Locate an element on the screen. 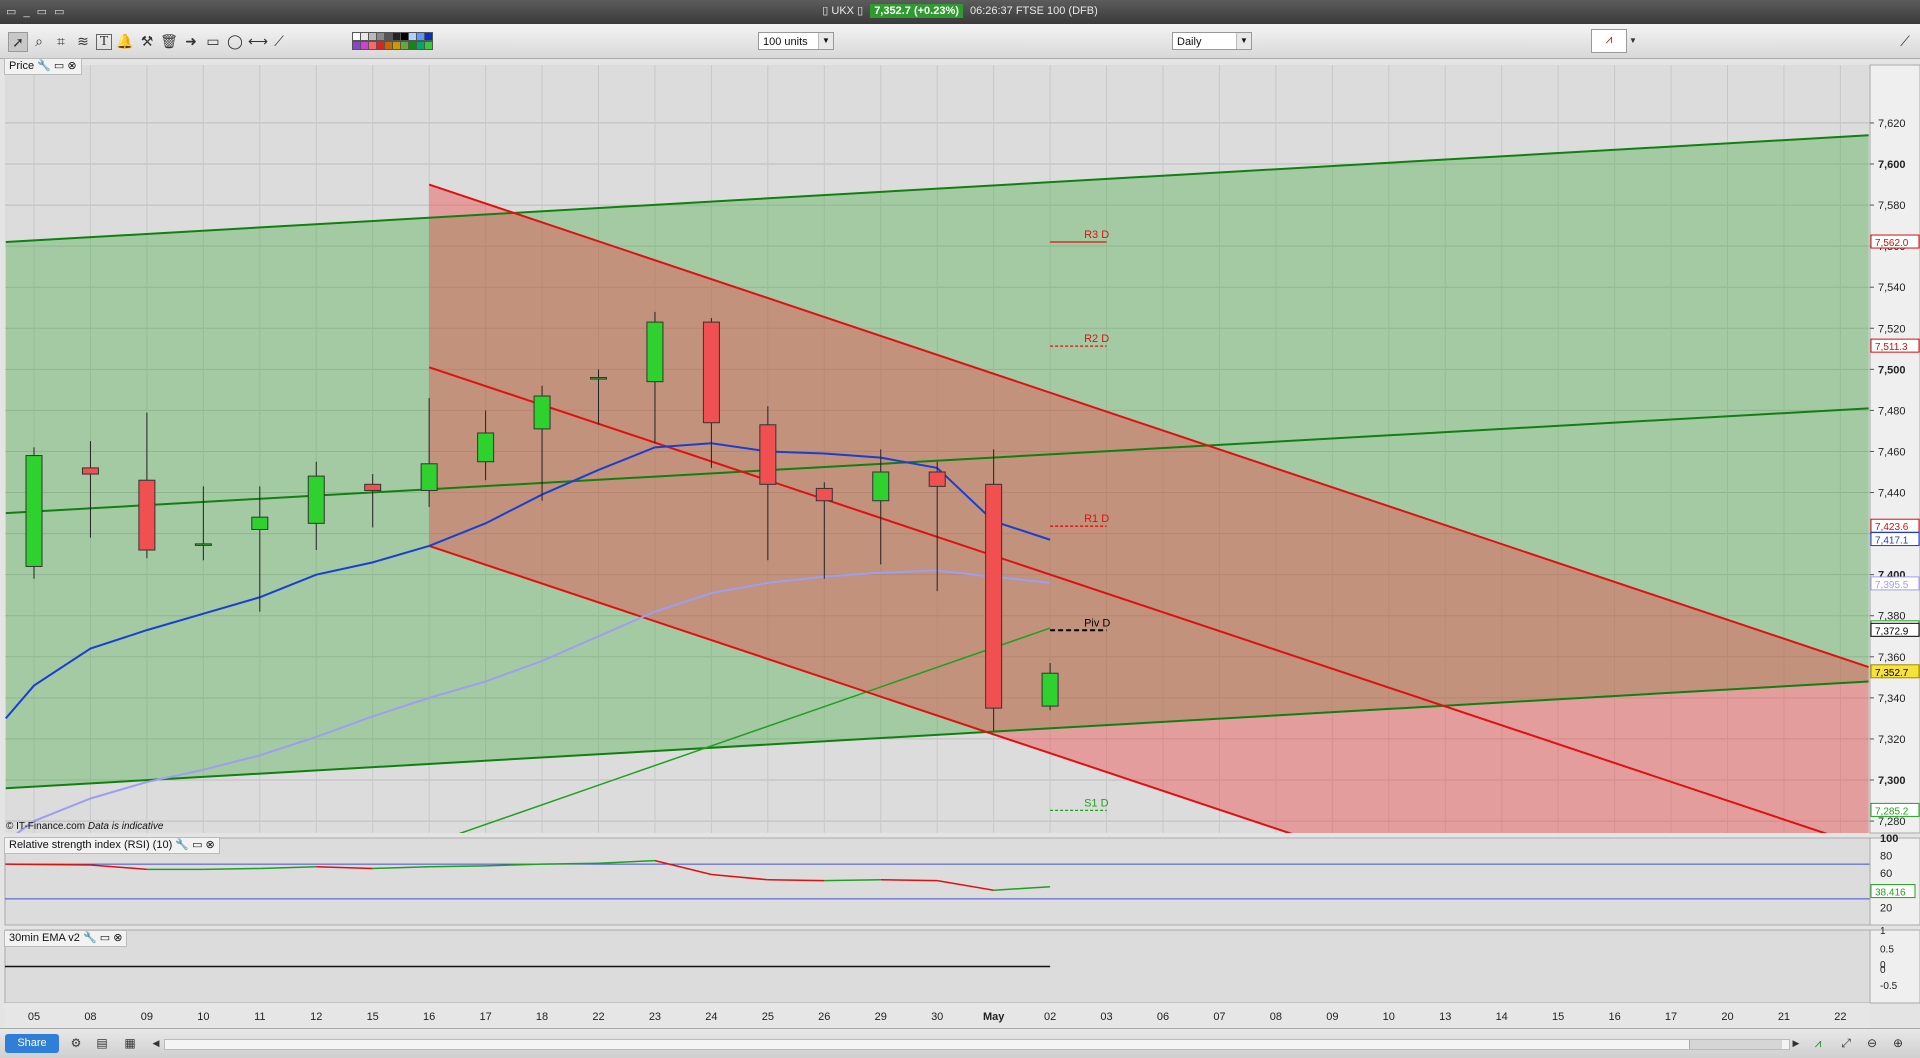 This screenshot has width=1920, height=1058. x-axis-label: 09 is located at coordinates (1332, 1017).